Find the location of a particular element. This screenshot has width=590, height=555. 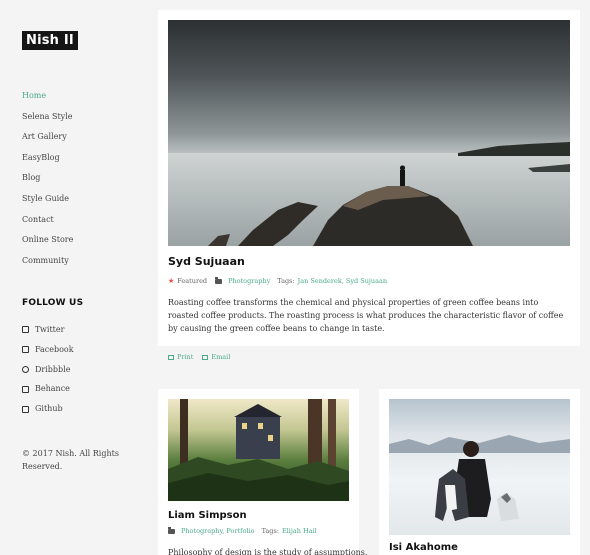

post-title: Liam Simpson is located at coordinates (207, 515).